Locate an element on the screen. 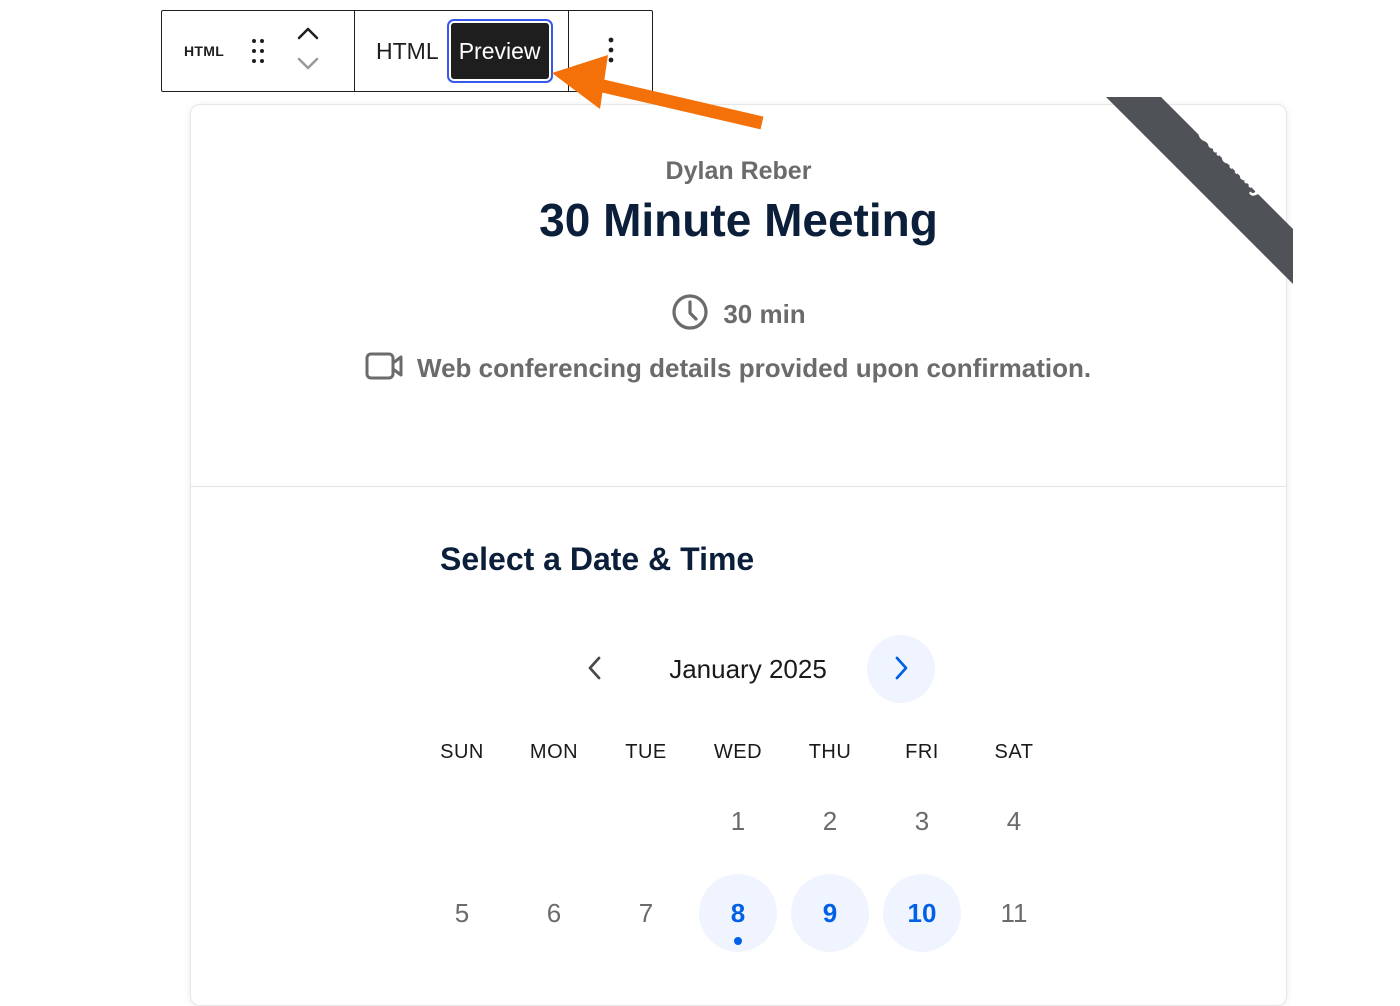 This screenshot has width=1400, height=1006. calendar-day: 7 is located at coordinates (646, 913).